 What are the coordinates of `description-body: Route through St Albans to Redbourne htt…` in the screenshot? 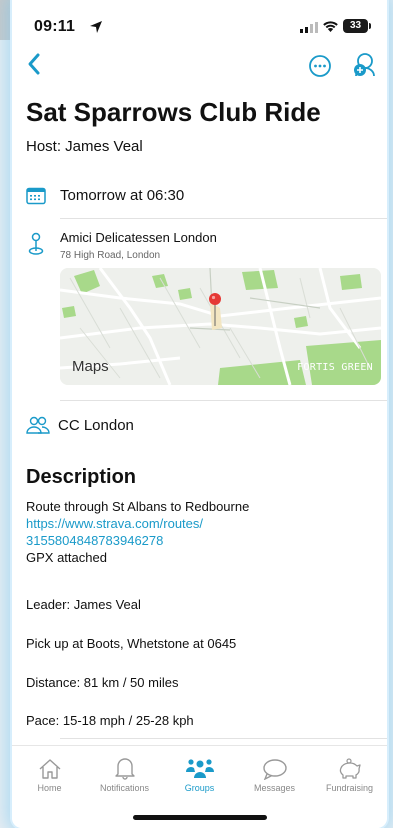 It's located at (137, 532).